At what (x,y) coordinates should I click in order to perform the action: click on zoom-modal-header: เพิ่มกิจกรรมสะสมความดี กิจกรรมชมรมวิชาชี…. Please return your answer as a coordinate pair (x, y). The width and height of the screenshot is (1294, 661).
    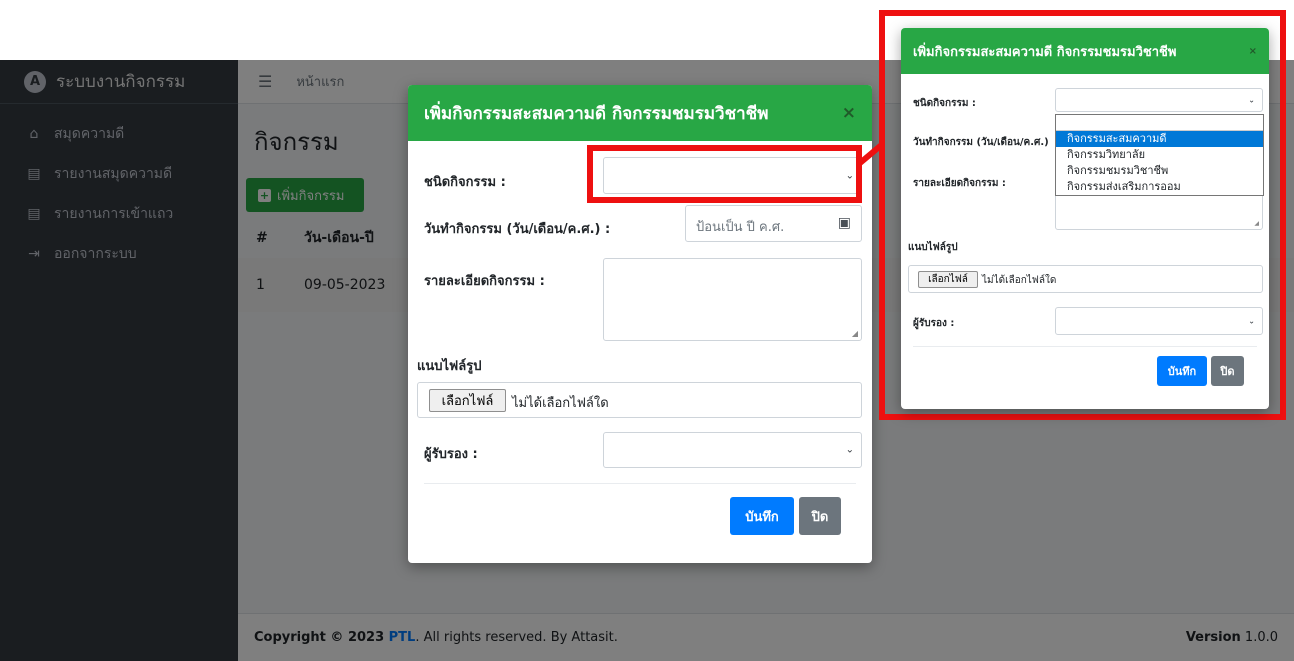
    Looking at the image, I should click on (1085, 51).